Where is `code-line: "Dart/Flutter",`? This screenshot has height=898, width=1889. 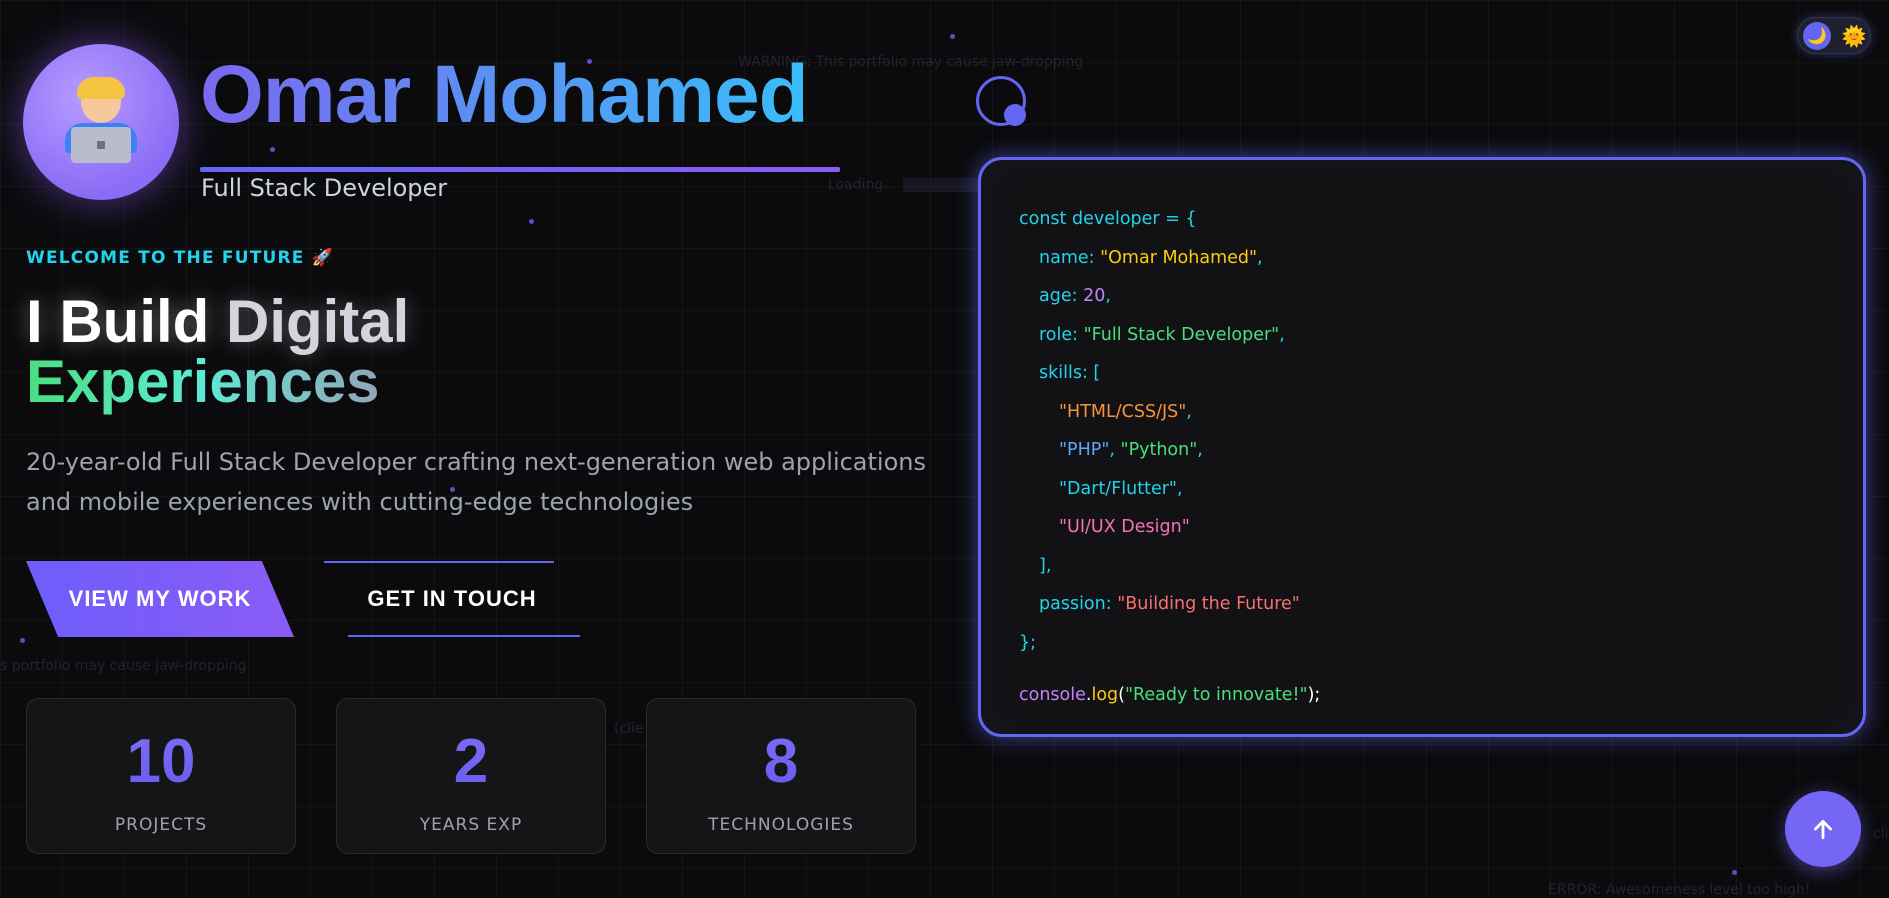
code-line: "Dart/Flutter", is located at coordinates (1121, 488).